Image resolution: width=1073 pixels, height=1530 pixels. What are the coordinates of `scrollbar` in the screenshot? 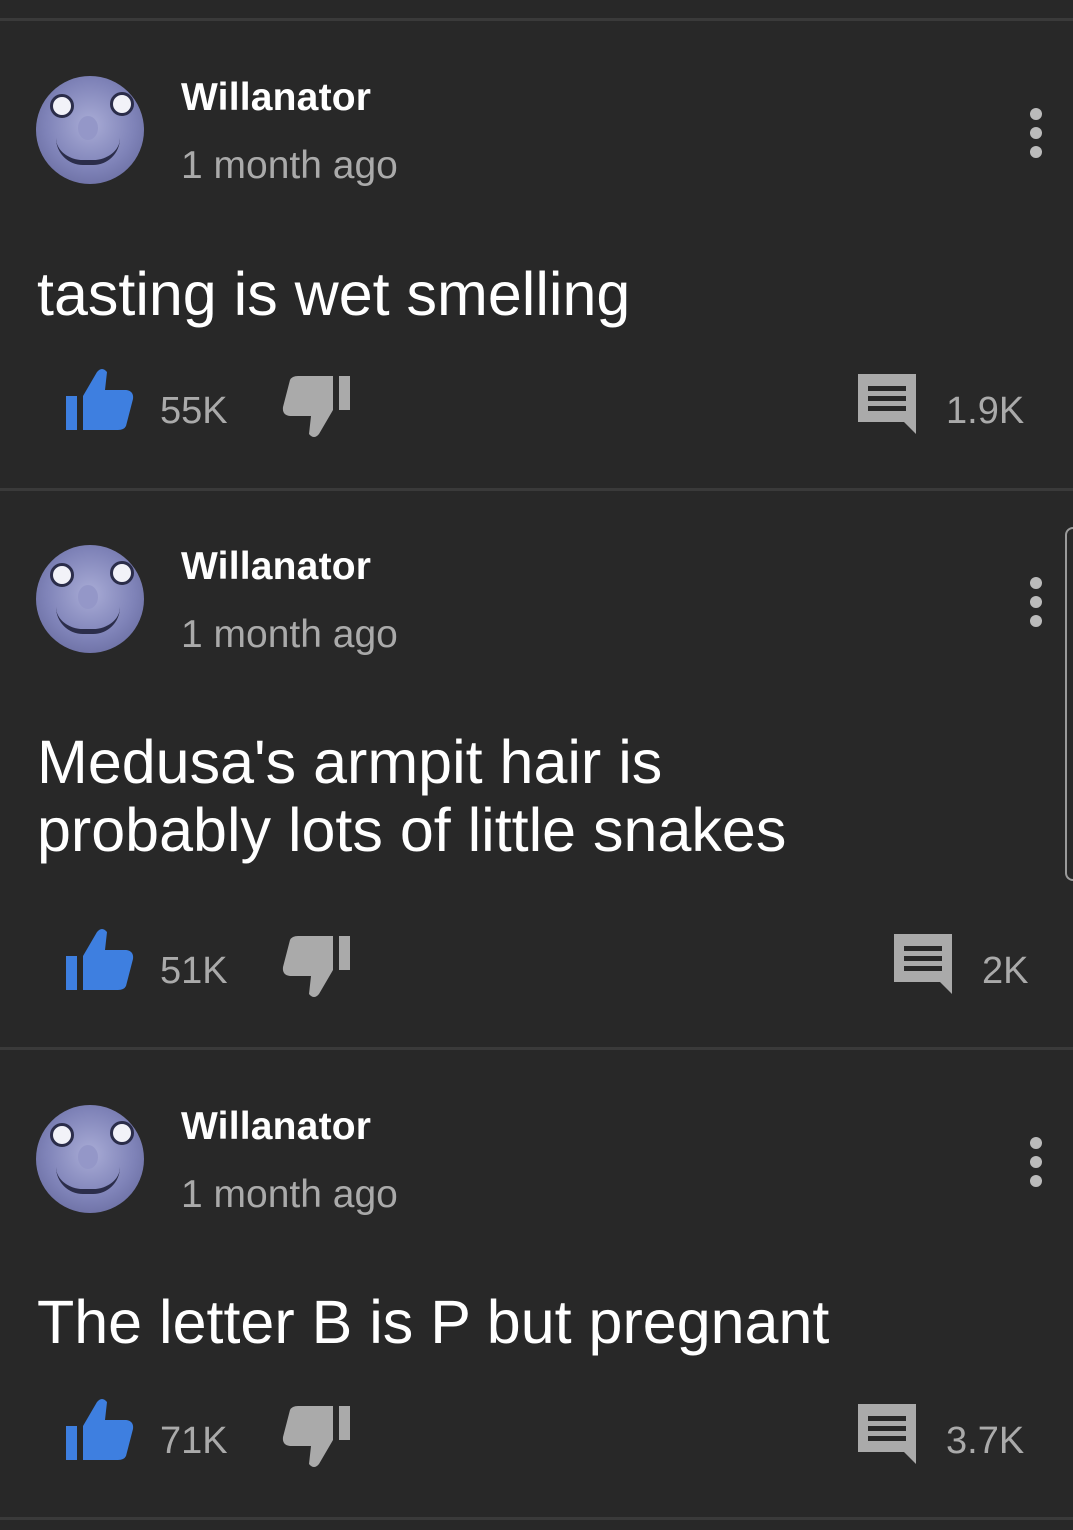 It's located at (1069, 704).